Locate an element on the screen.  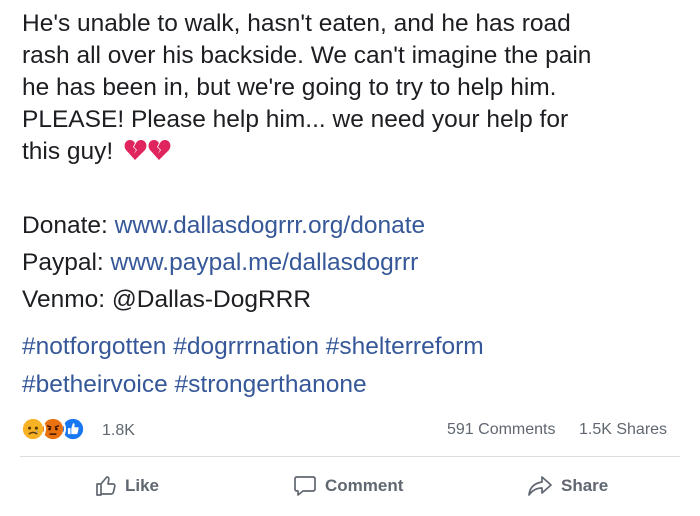
paypal-link: www.paypal.me/dallasdogrrr is located at coordinates (265, 262).